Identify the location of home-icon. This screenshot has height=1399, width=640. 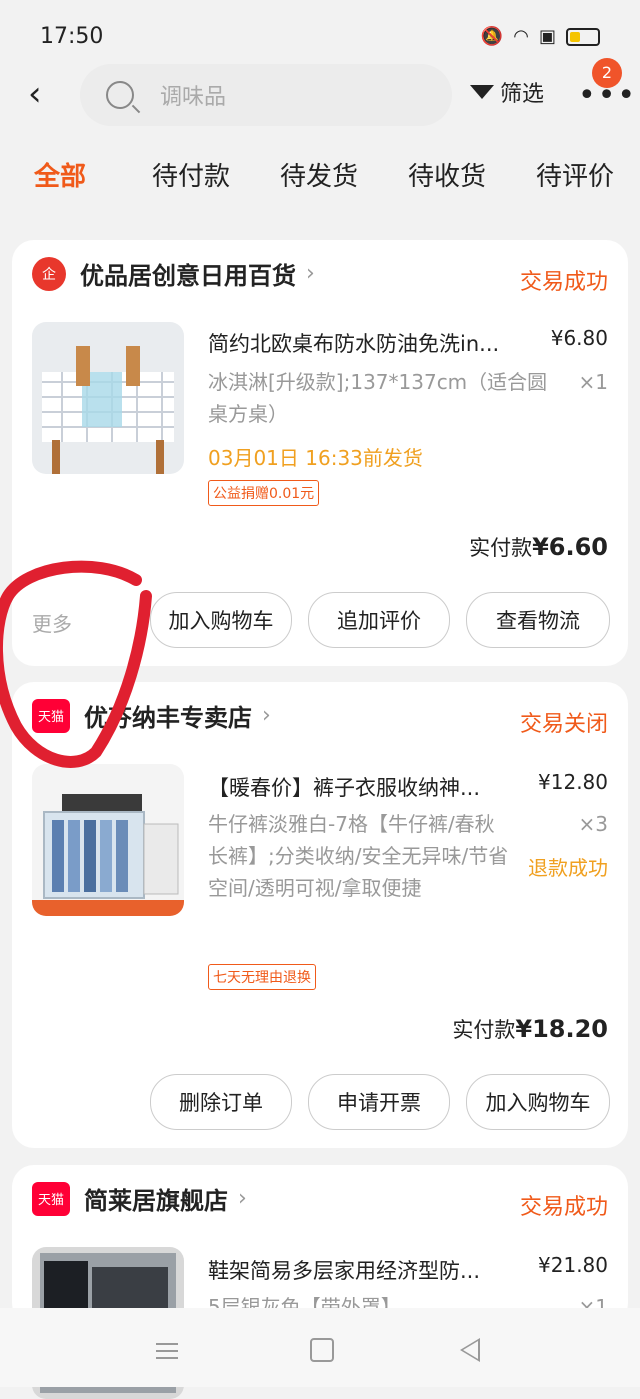
(322, 1350).